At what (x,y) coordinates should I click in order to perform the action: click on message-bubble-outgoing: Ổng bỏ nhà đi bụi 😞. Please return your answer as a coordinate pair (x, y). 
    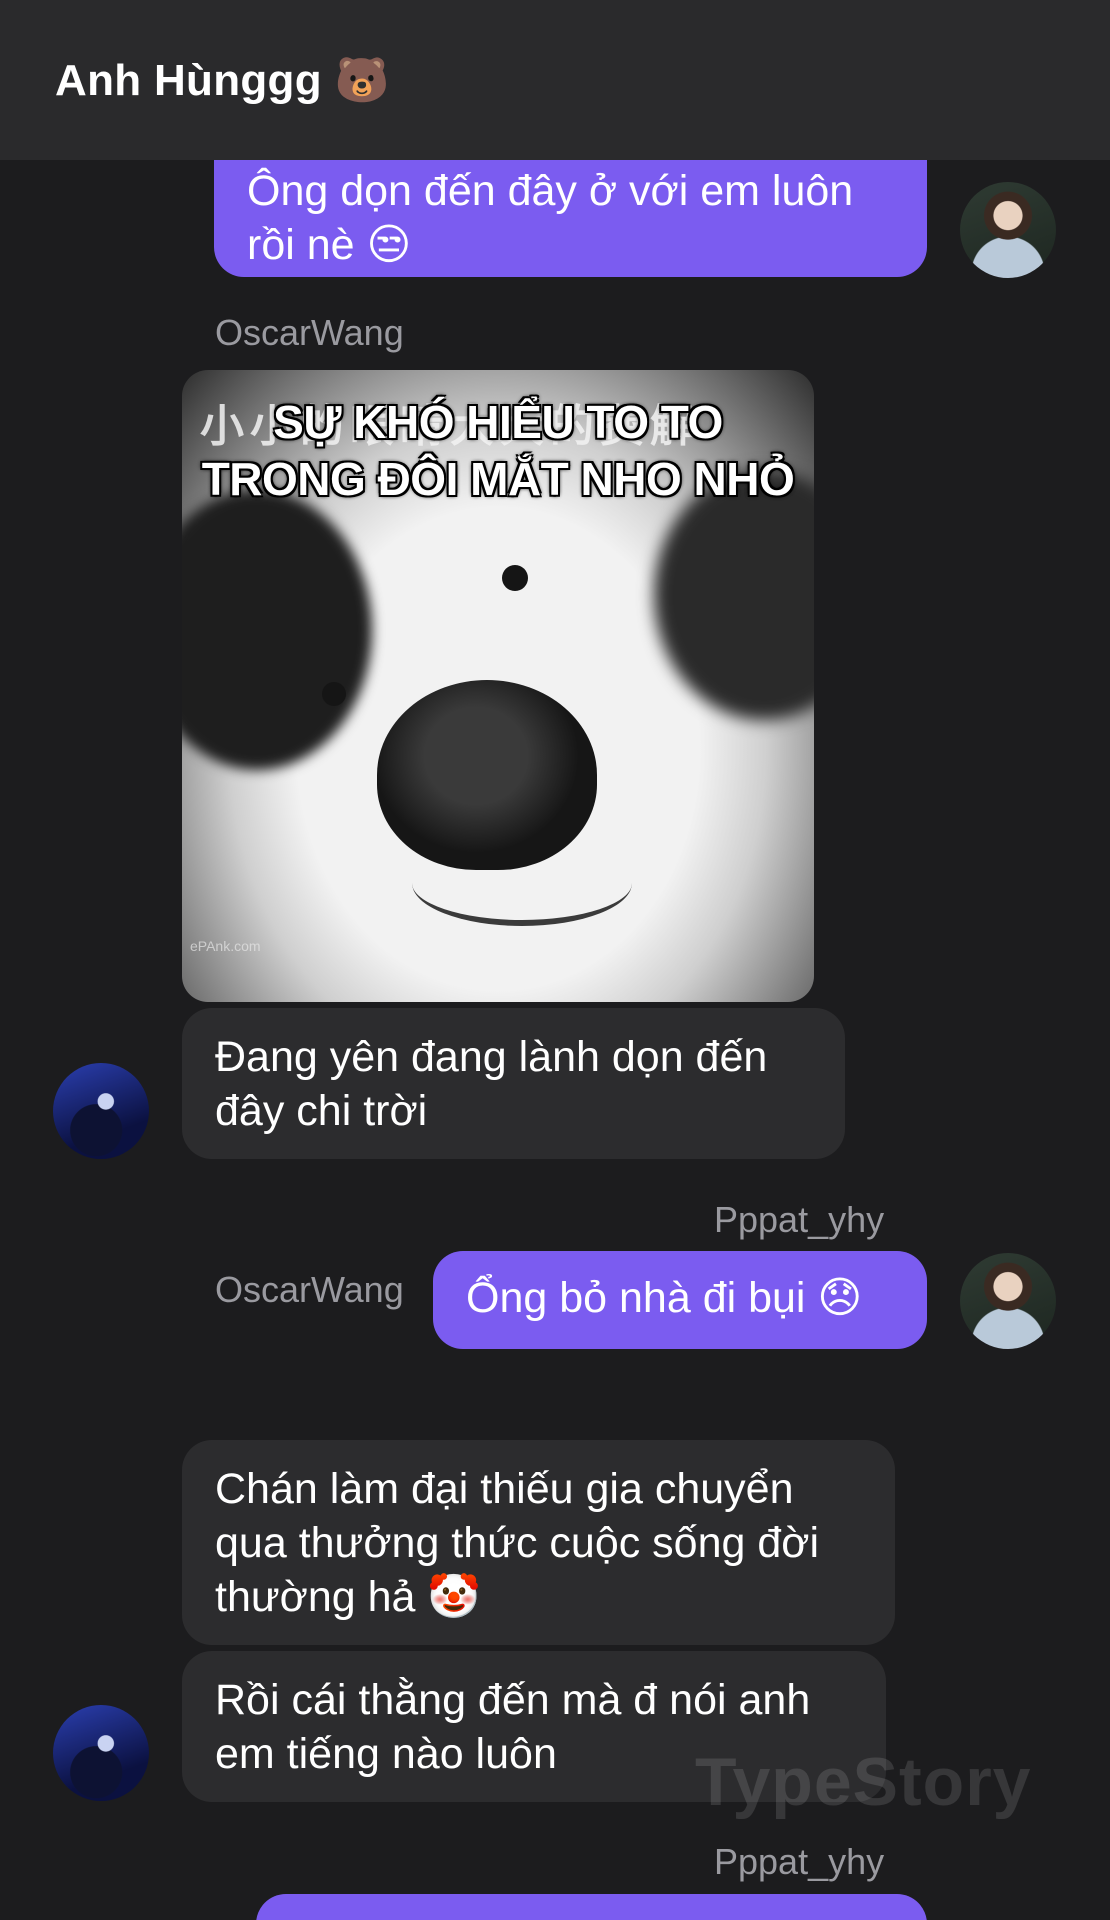
    Looking at the image, I should click on (680, 1300).